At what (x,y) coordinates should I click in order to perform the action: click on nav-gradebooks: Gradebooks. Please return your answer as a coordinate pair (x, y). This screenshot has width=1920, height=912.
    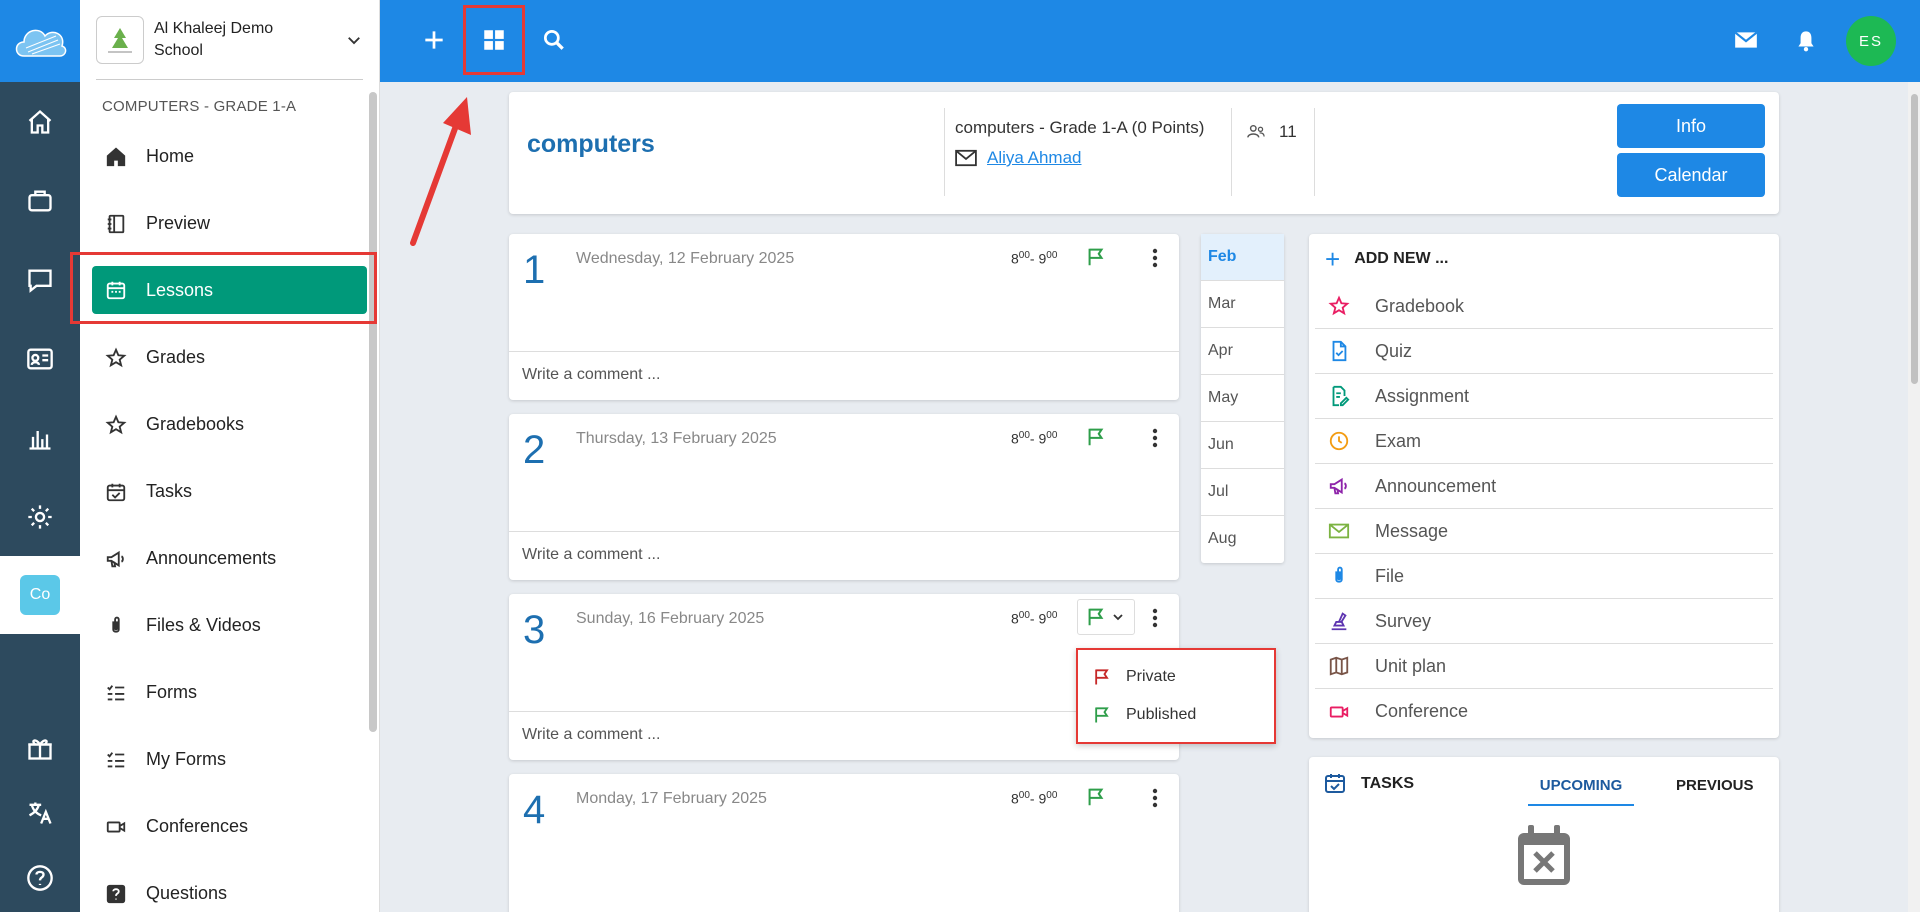
    Looking at the image, I should click on (229, 424).